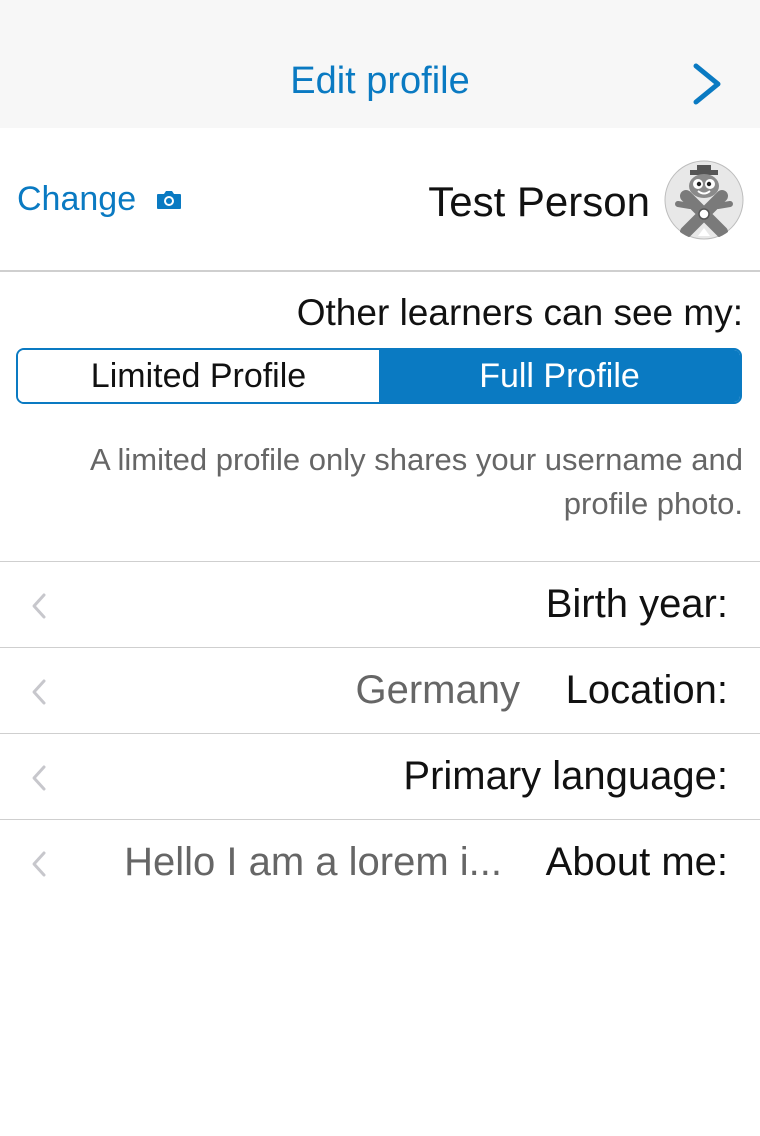 The image size is (760, 1136). What do you see at coordinates (380, 81) in the screenshot?
I see `nav-title: Edit profile` at bounding box center [380, 81].